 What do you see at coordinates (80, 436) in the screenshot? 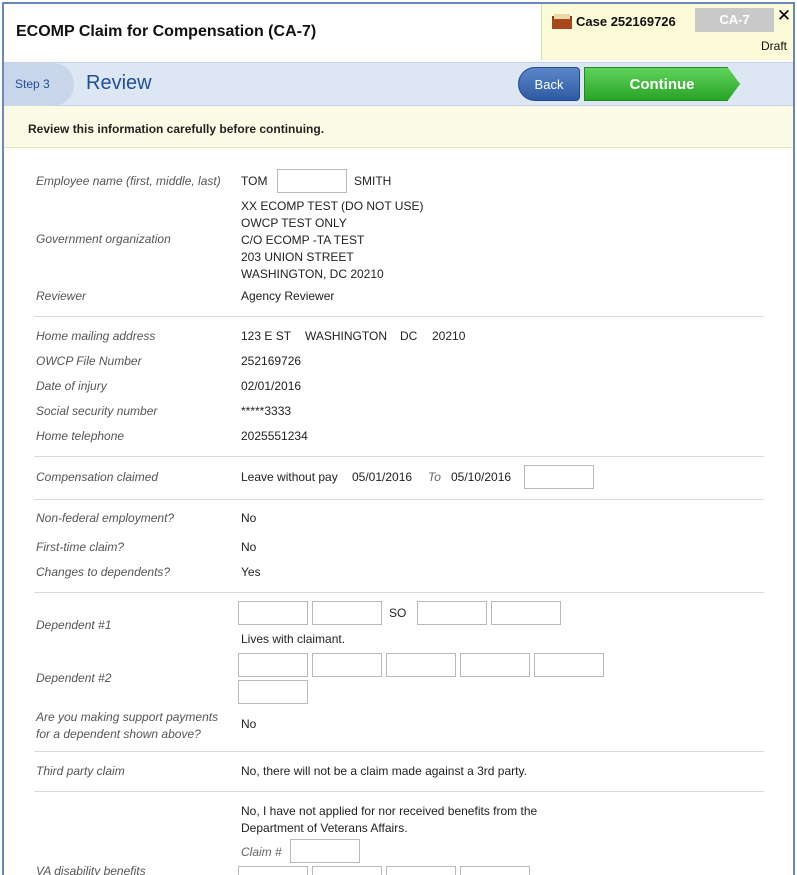
I see `home-telephone-label: Home telephone` at bounding box center [80, 436].